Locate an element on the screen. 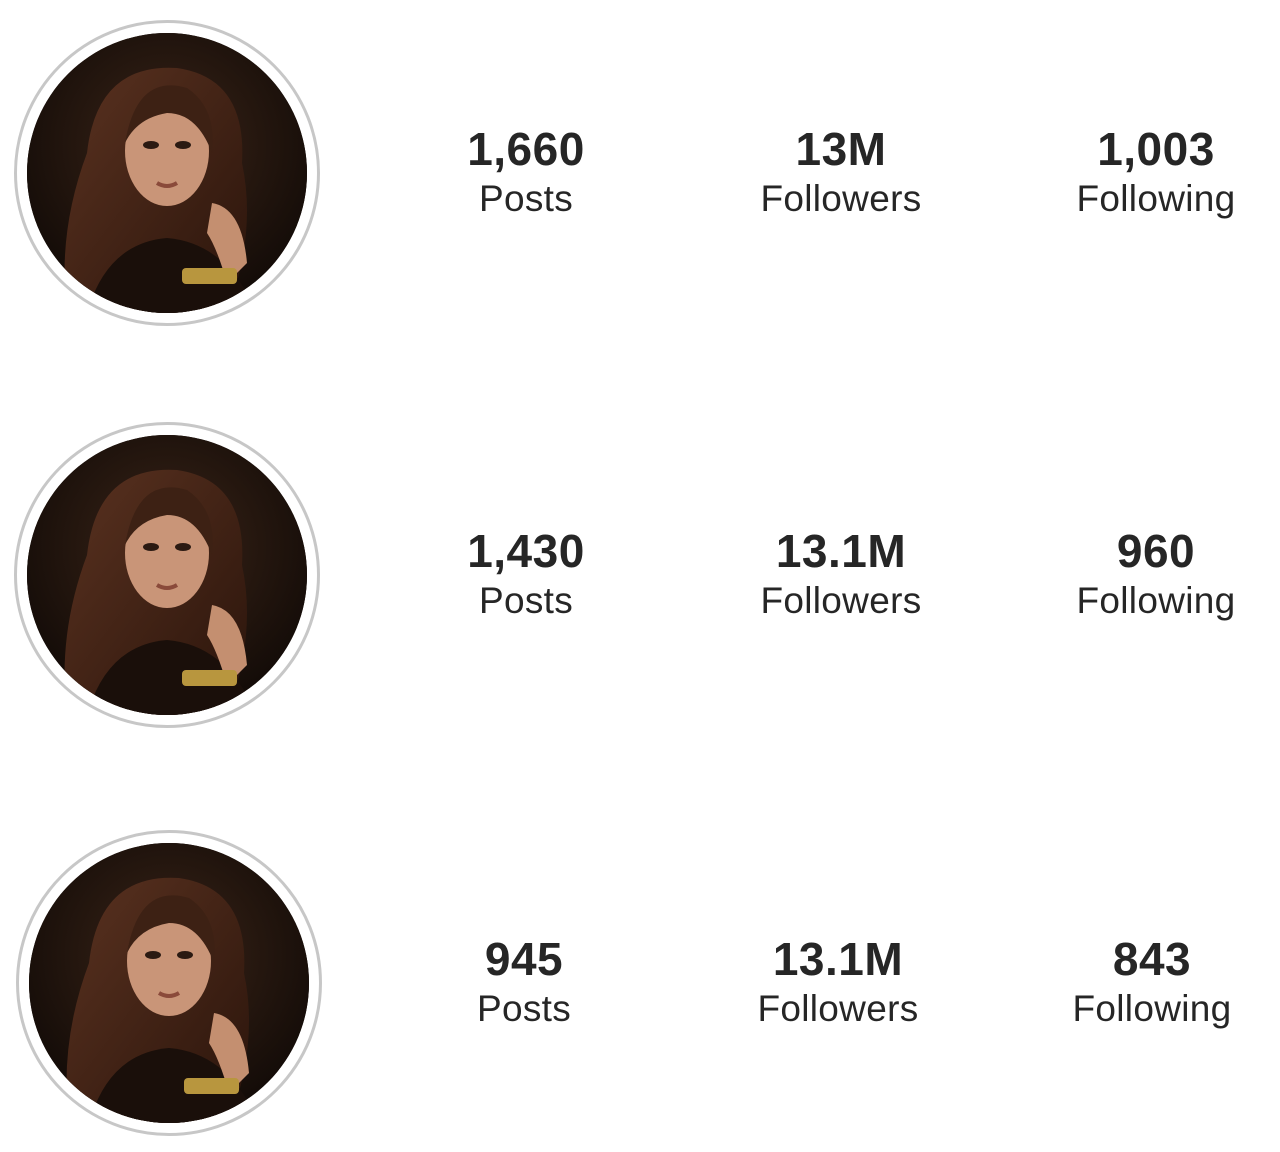 This screenshot has height=1152, width=1280. following-stat: 960 Following is located at coordinates (1156, 574).